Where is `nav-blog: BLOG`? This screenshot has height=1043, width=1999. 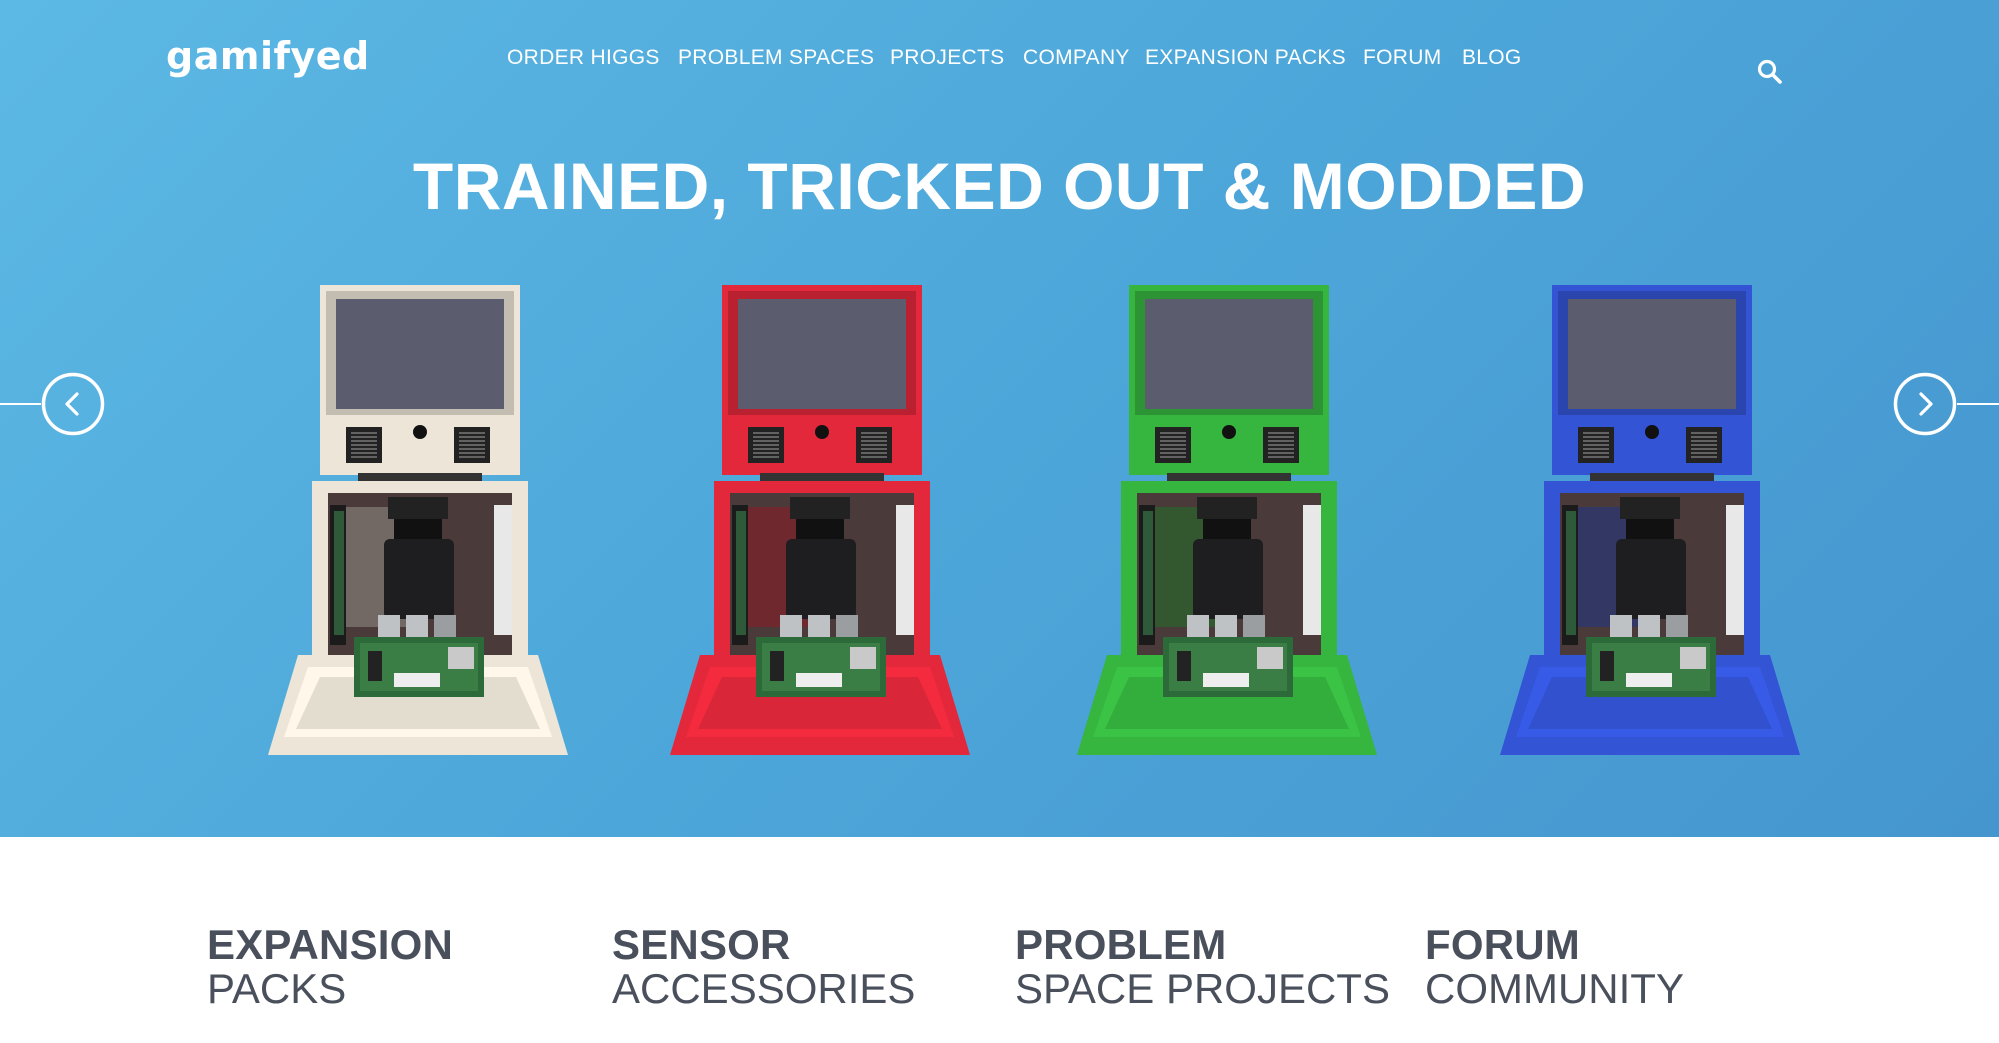
nav-blog: BLOG is located at coordinates (1492, 58).